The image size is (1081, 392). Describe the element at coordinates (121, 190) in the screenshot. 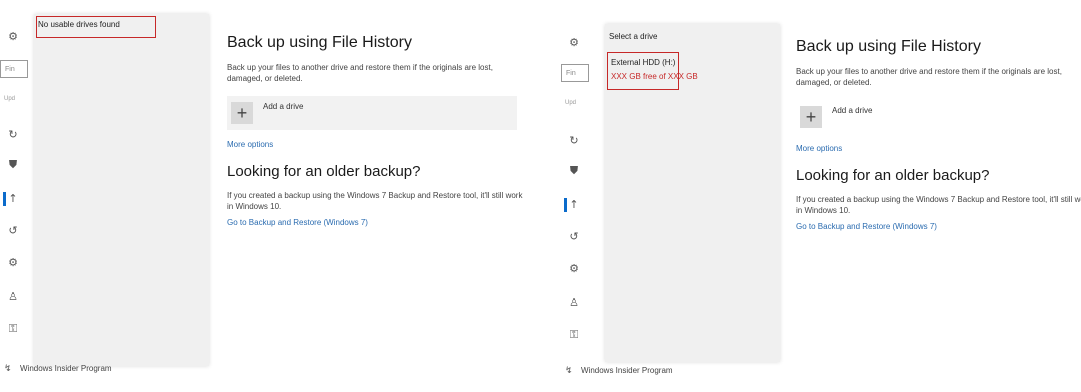

I see `drive-flyout: No usable drives found` at that location.